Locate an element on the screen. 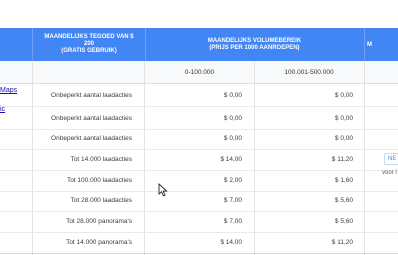 The width and height of the screenshot is (398, 255). limit-cell: Tot 14.000 laadacties is located at coordinates (101, 159).